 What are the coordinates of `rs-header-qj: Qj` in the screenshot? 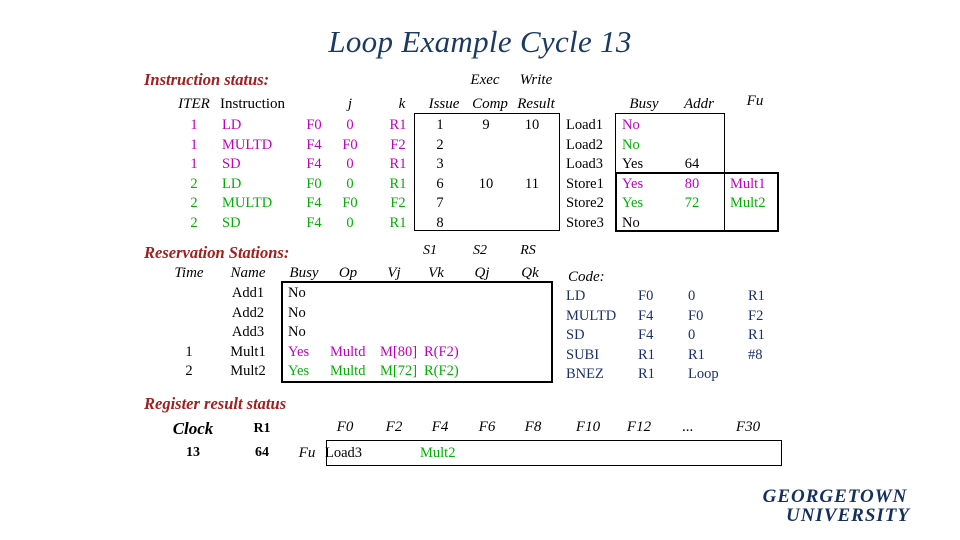 It's located at (482, 273).